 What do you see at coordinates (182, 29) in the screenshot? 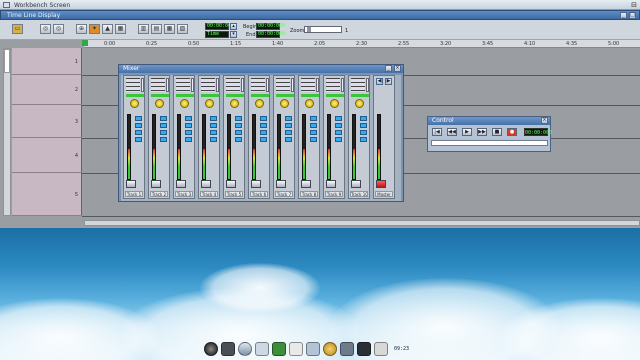
I see `export-icon: ▧` at bounding box center [182, 29].